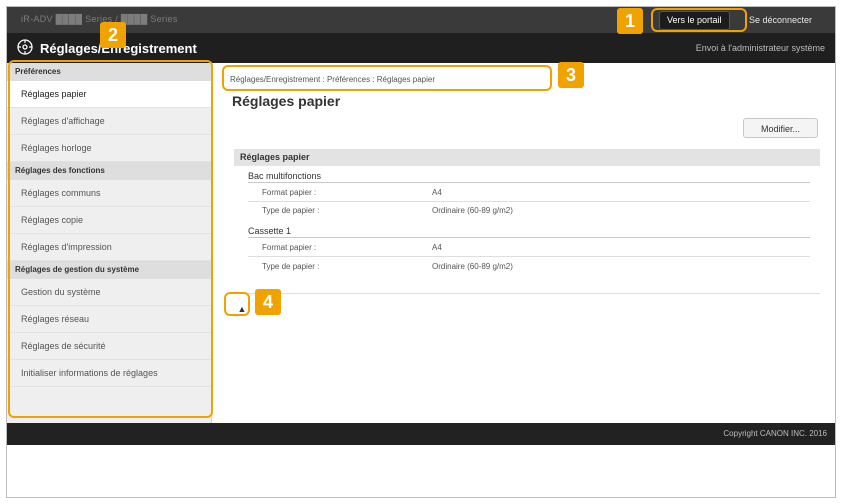 This screenshot has width=842, height=503. I want to click on callout-badge-2: 2, so click(113, 35).